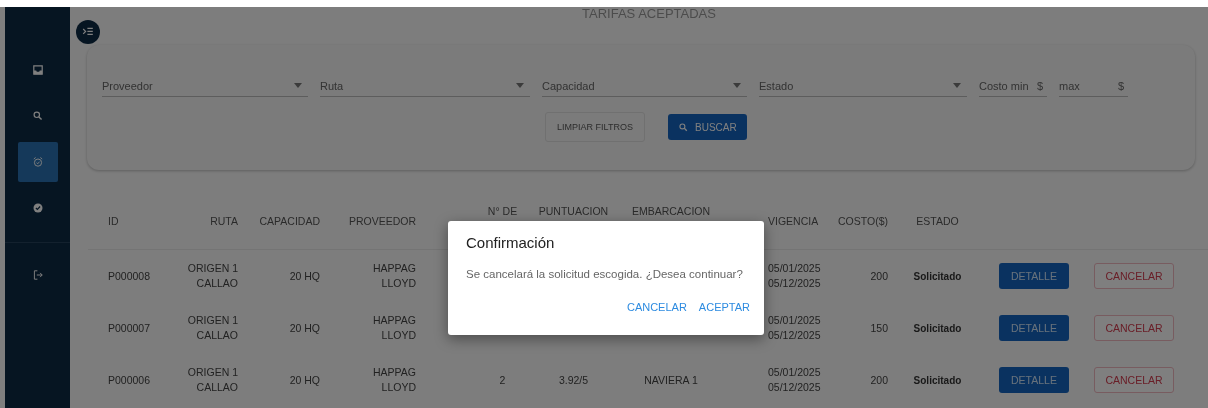  What do you see at coordinates (671, 380) in the screenshot?
I see `table-cell: NAVIERA 1` at bounding box center [671, 380].